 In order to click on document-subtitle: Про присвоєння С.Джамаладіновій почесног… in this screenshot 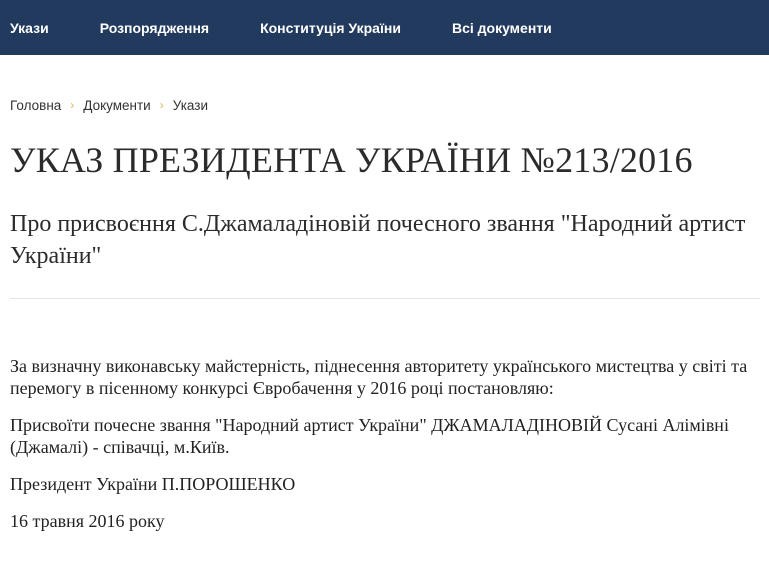, I will do `click(378, 240)`.